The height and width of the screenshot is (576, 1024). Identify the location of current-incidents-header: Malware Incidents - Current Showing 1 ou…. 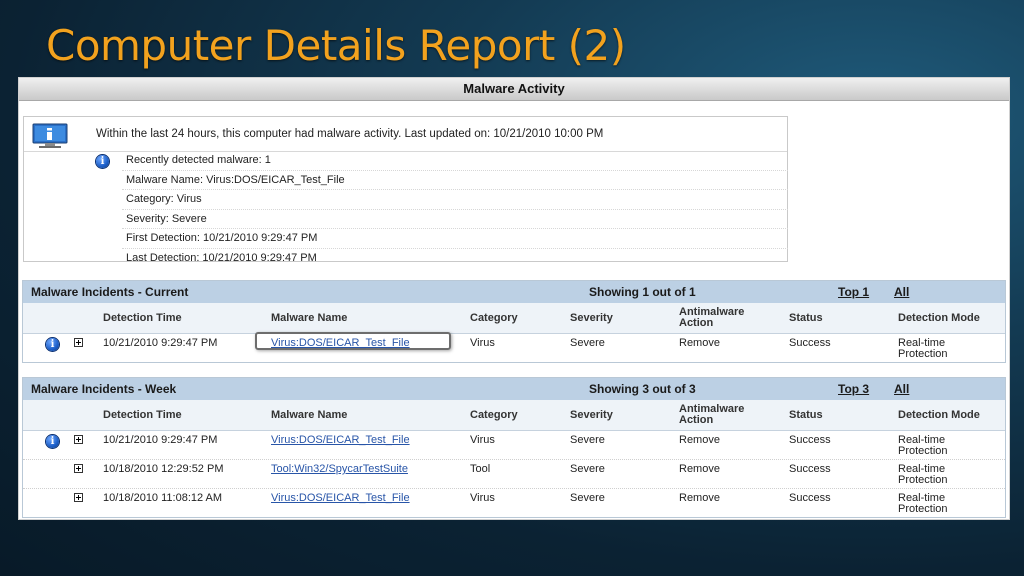
(514, 292).